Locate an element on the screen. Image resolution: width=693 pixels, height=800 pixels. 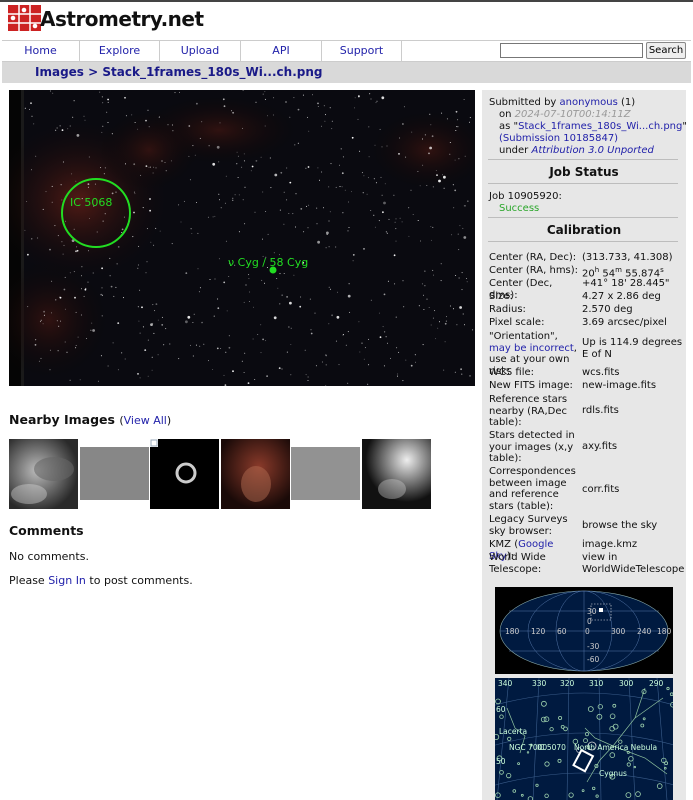
allsky-ra-label: 240 is located at coordinates (644, 631).